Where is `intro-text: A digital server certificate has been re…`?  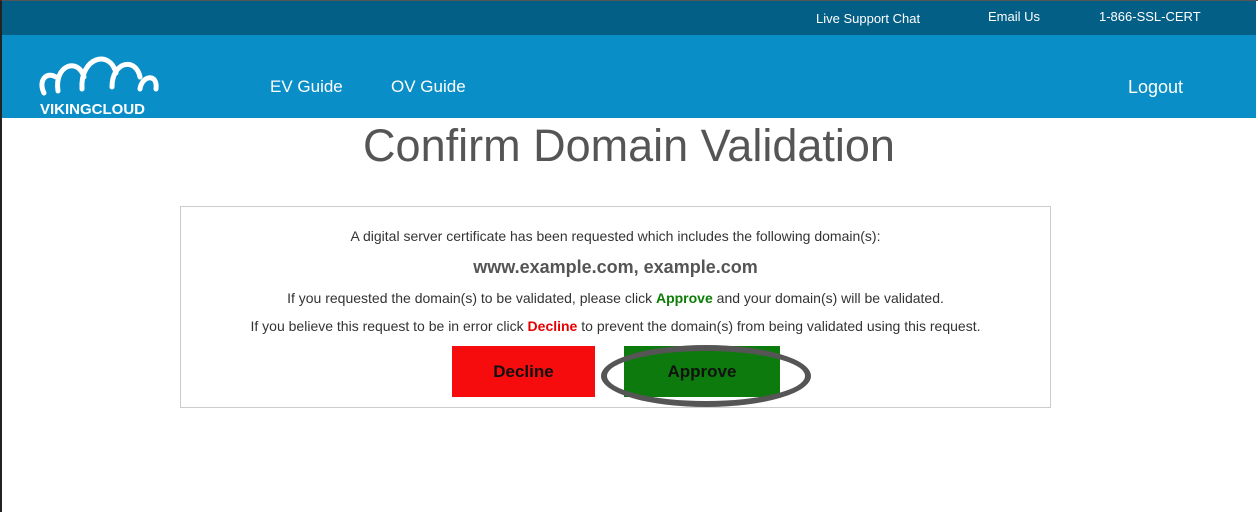 intro-text: A digital server certificate has been re… is located at coordinates (615, 236).